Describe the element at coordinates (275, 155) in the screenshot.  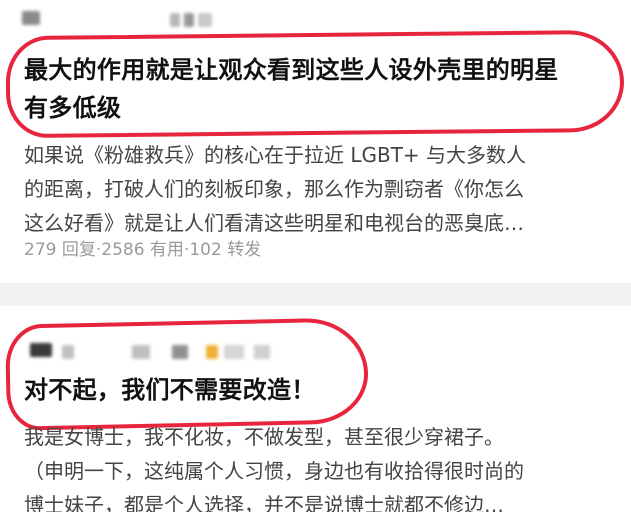
I see `answer-excerpt-line: 如果说《粉雄救兵》的核心在于拉近 LGBT+ 与大多数人` at that location.